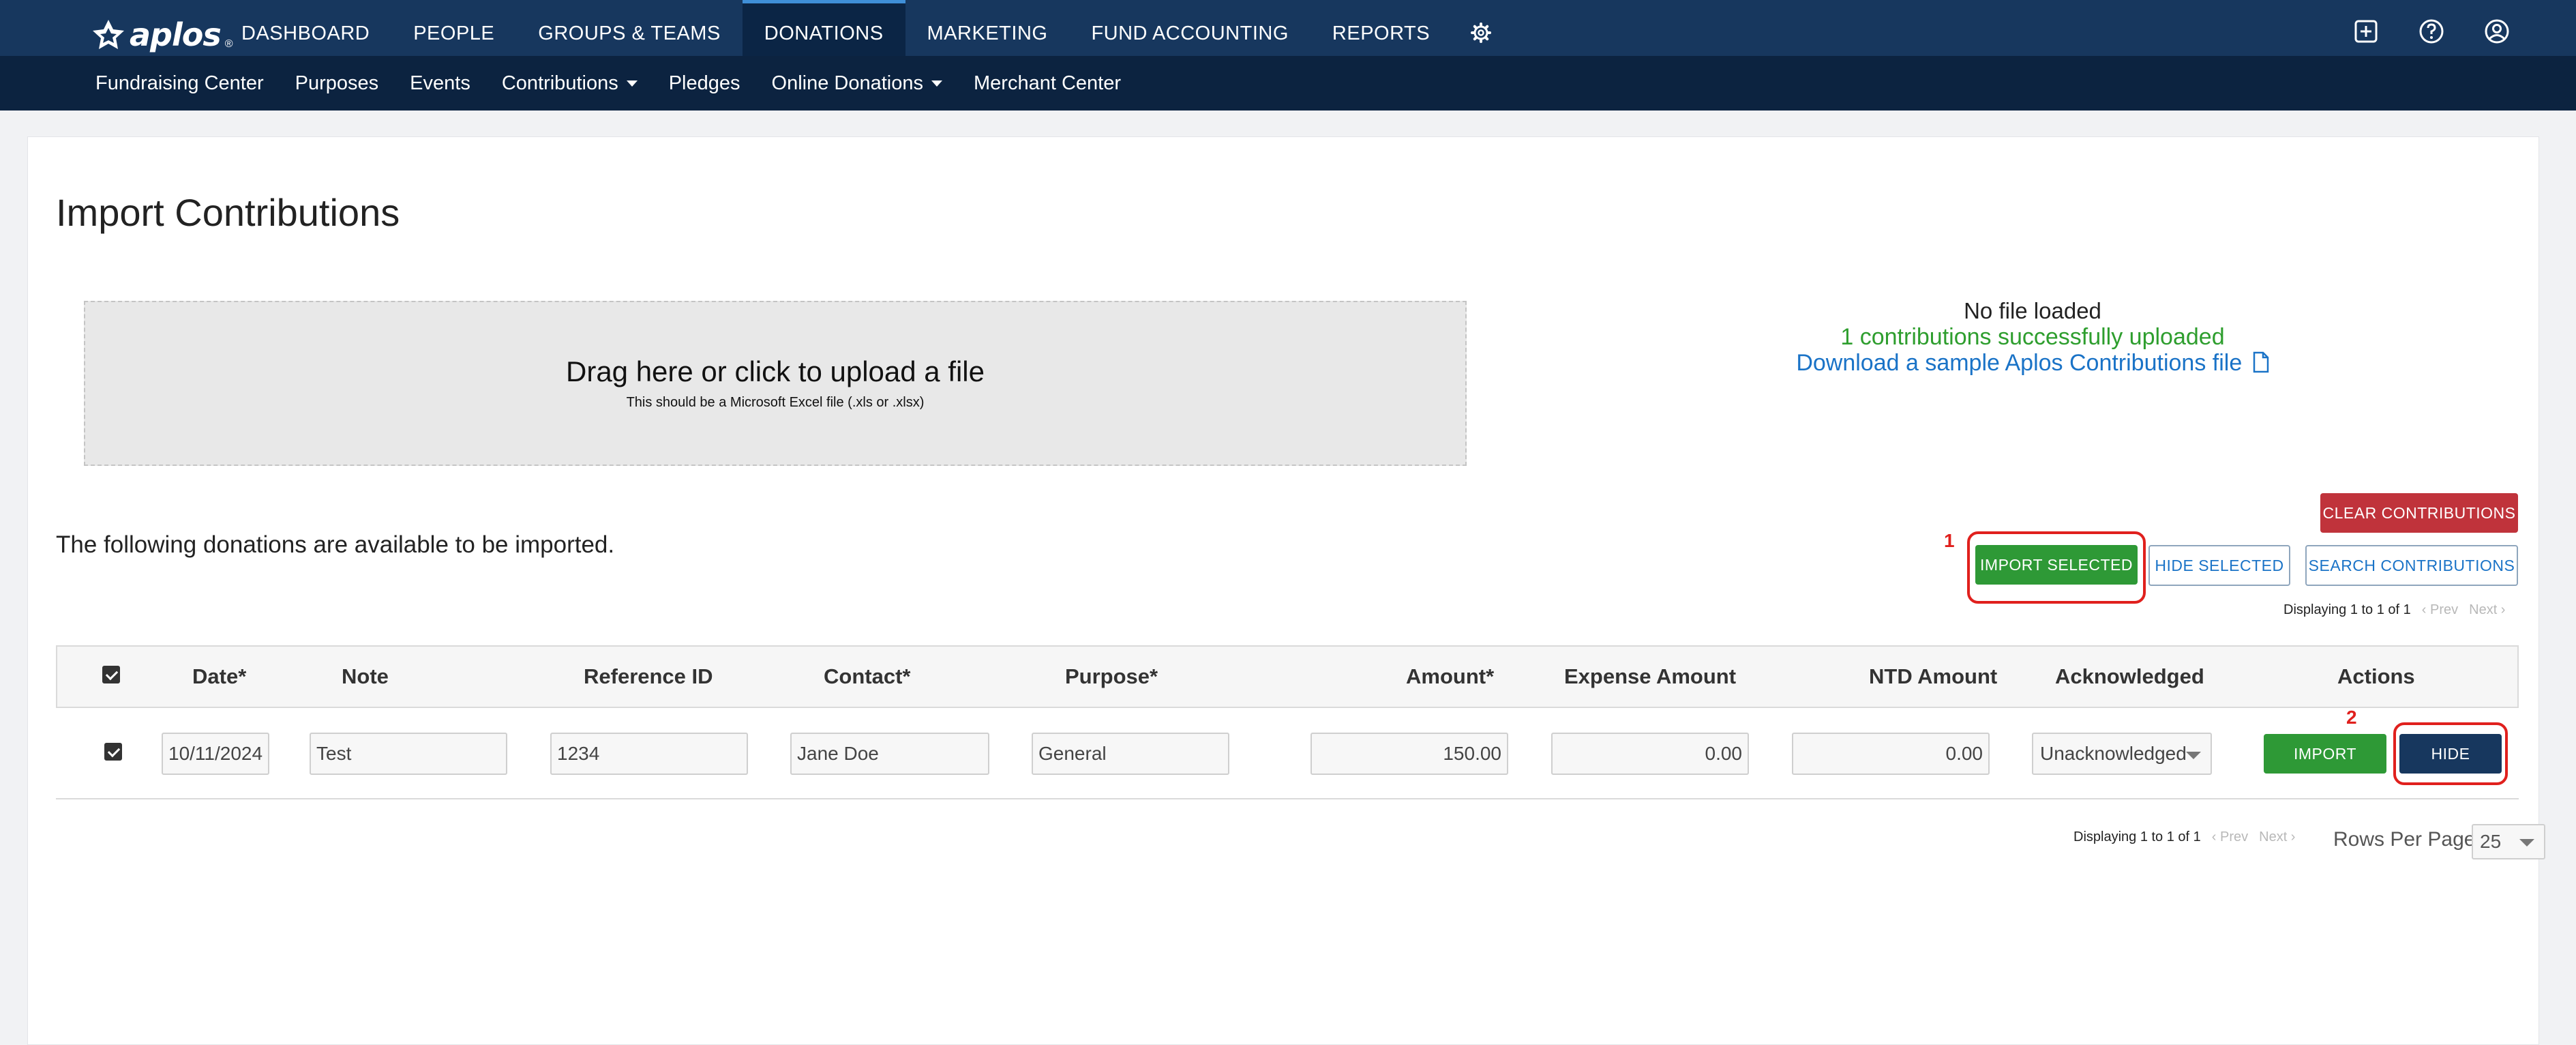 The width and height of the screenshot is (2576, 1045). I want to click on rows-per-page-label: Rows Per Page:, so click(2407, 839).